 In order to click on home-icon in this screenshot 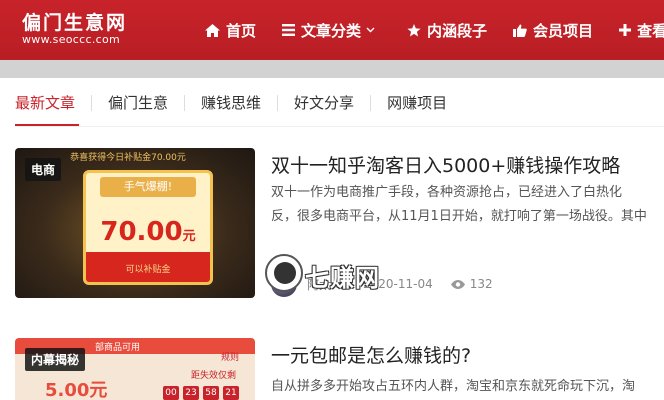, I will do `click(212, 30)`.